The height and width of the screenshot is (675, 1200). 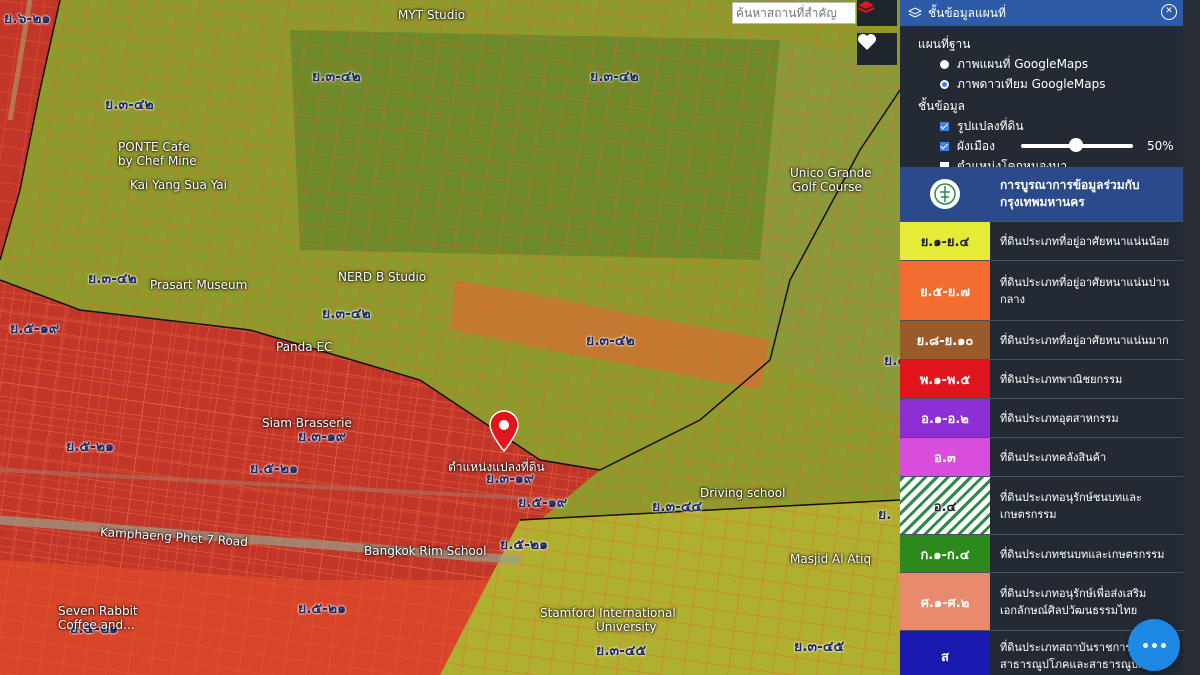 I want to click on place-label: Prasart Museum, so click(x=199, y=285).